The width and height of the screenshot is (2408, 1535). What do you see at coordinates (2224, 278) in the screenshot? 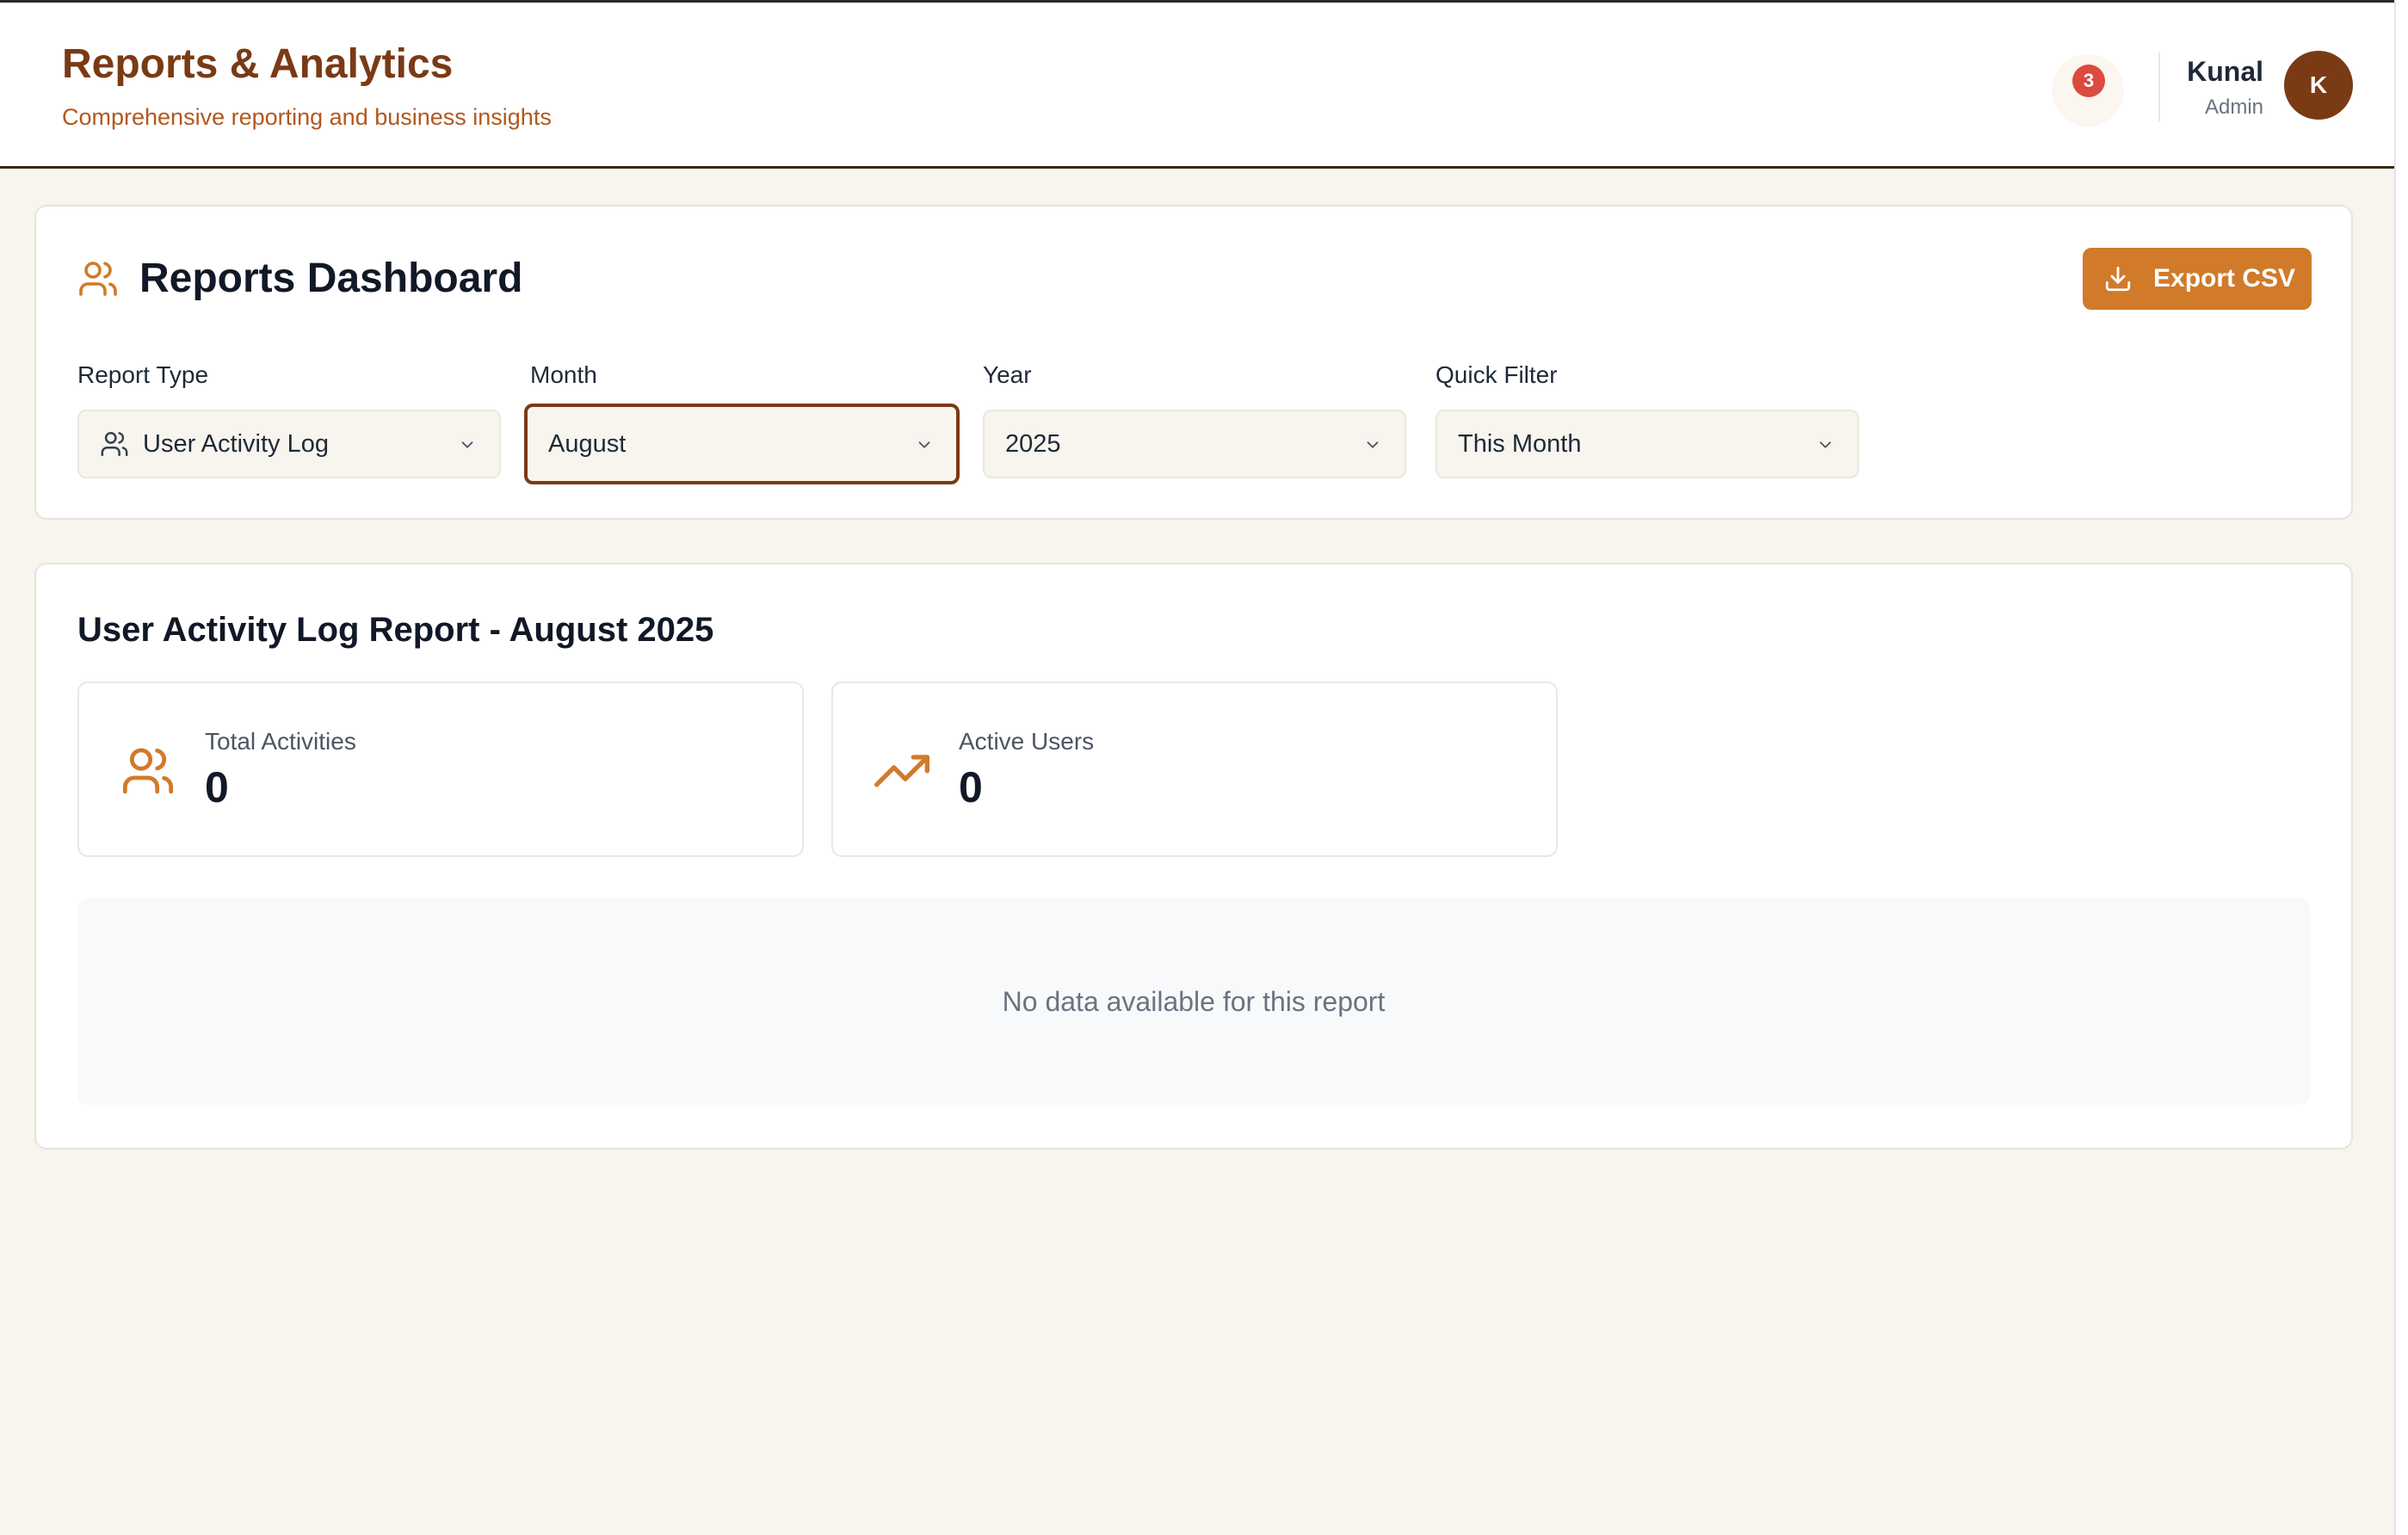
I see `export-csv-label: Export CSV` at bounding box center [2224, 278].